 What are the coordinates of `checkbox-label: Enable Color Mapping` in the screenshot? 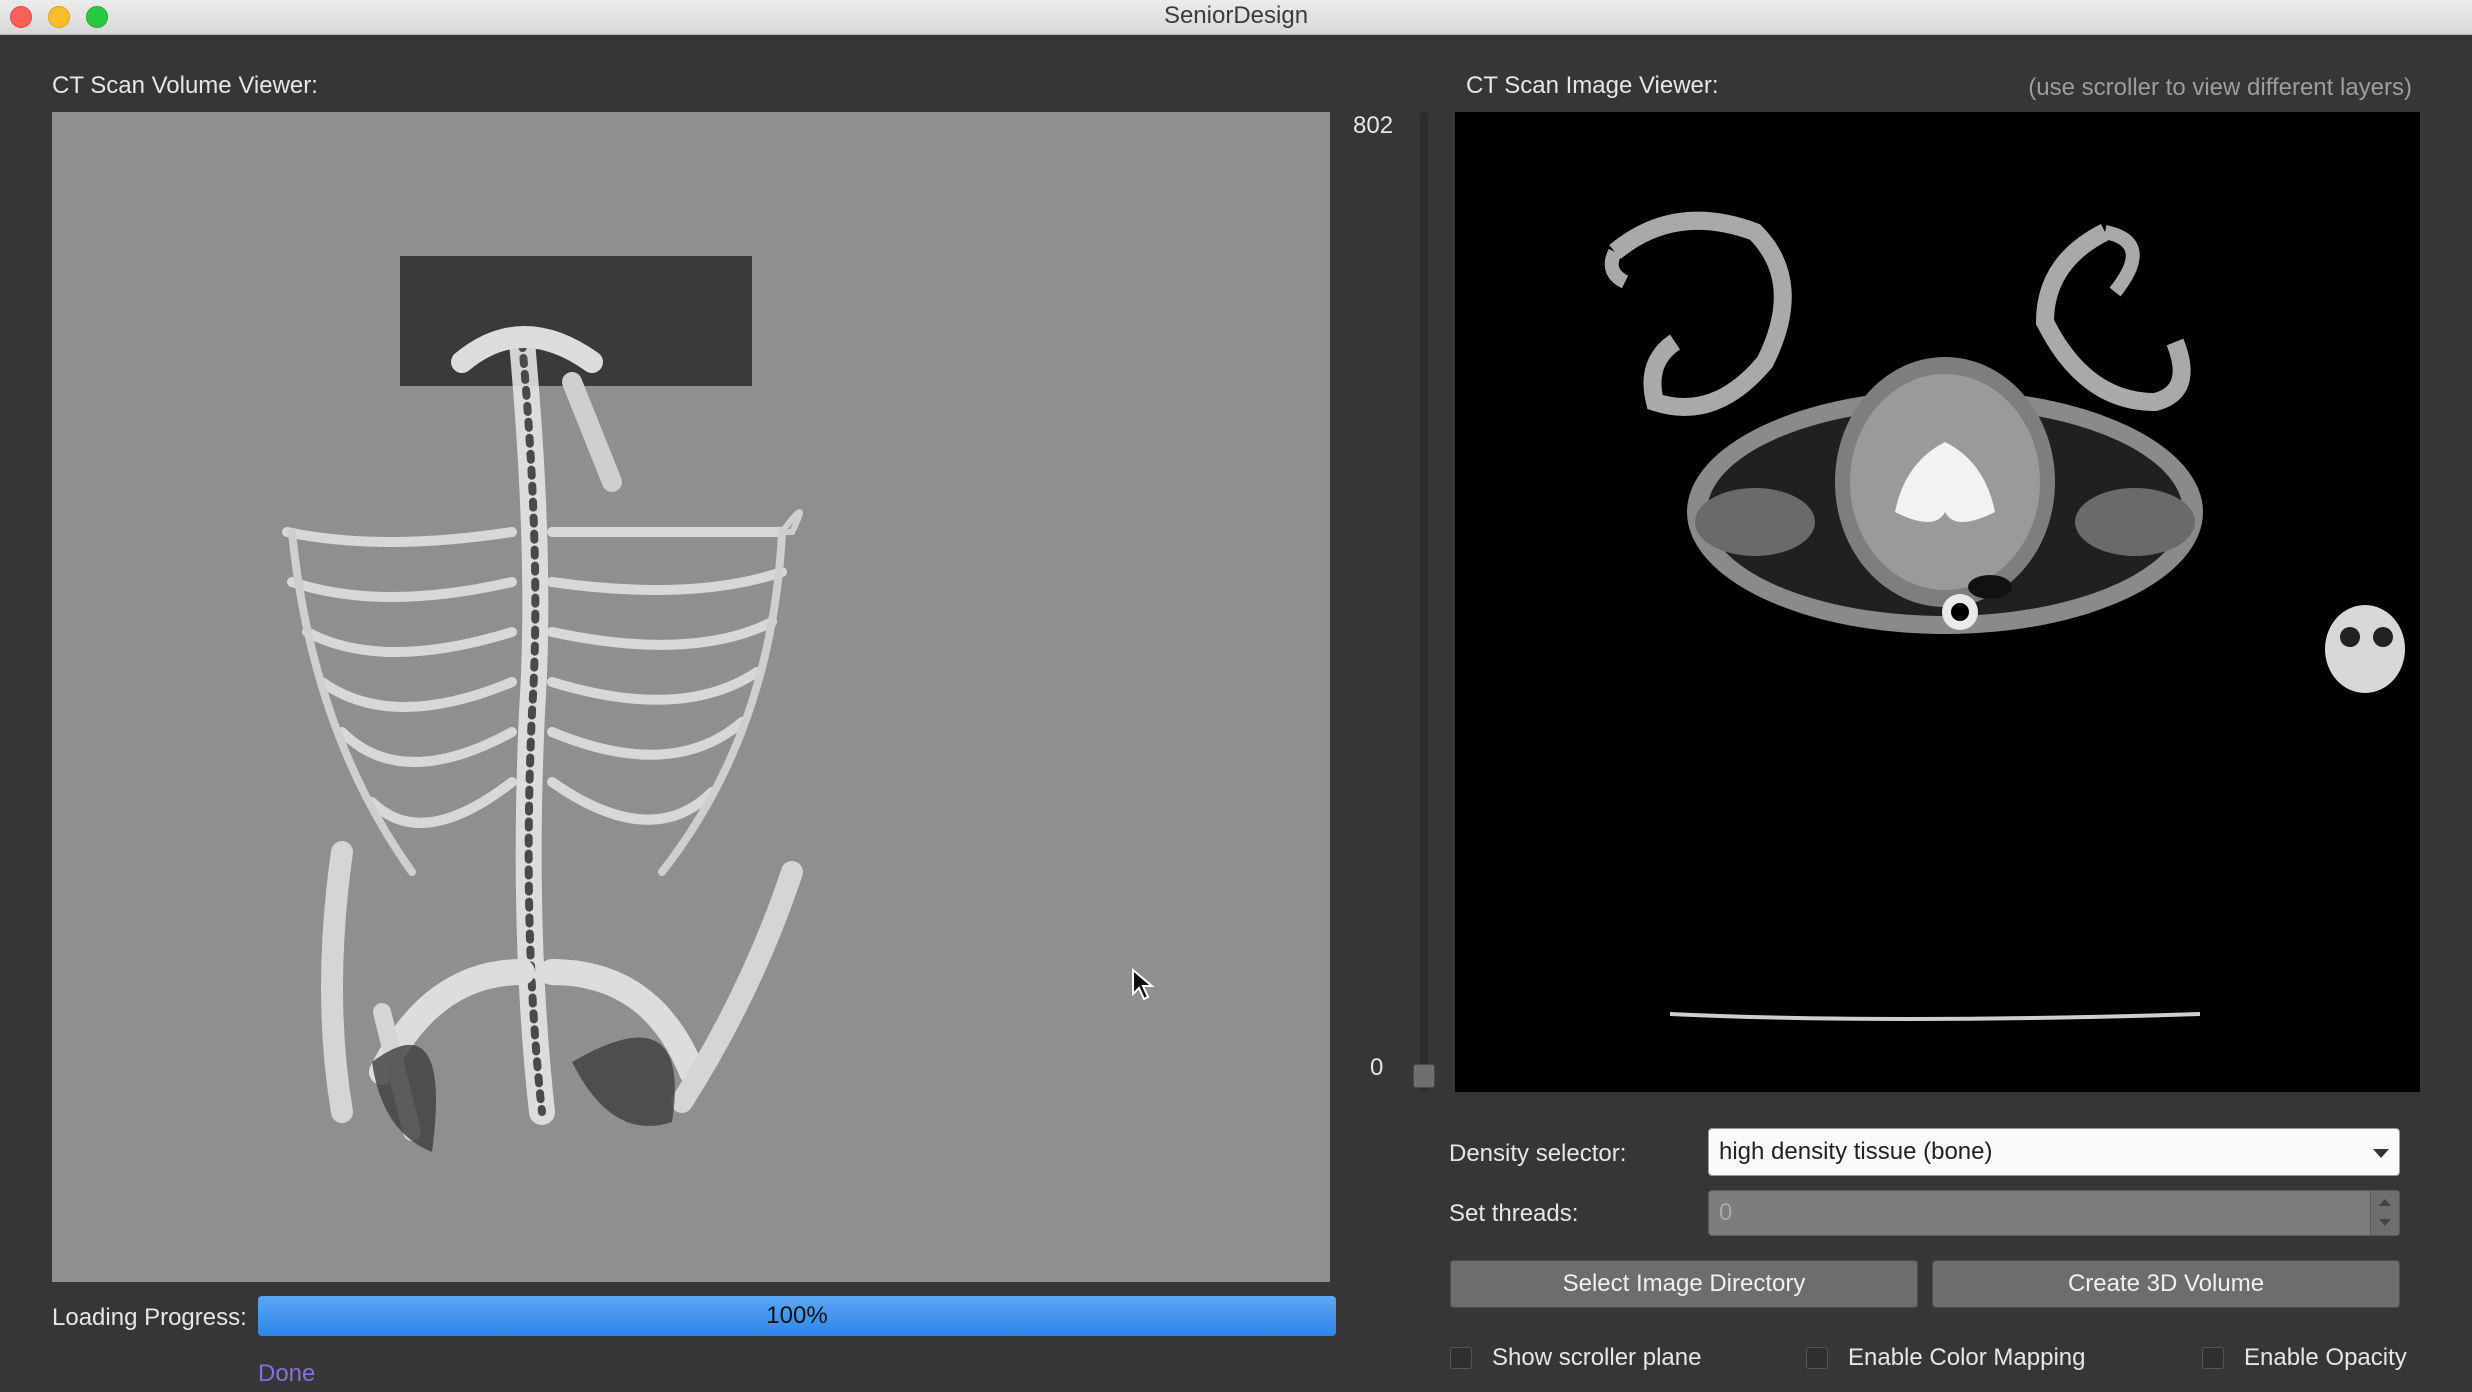 It's located at (1967, 1357).